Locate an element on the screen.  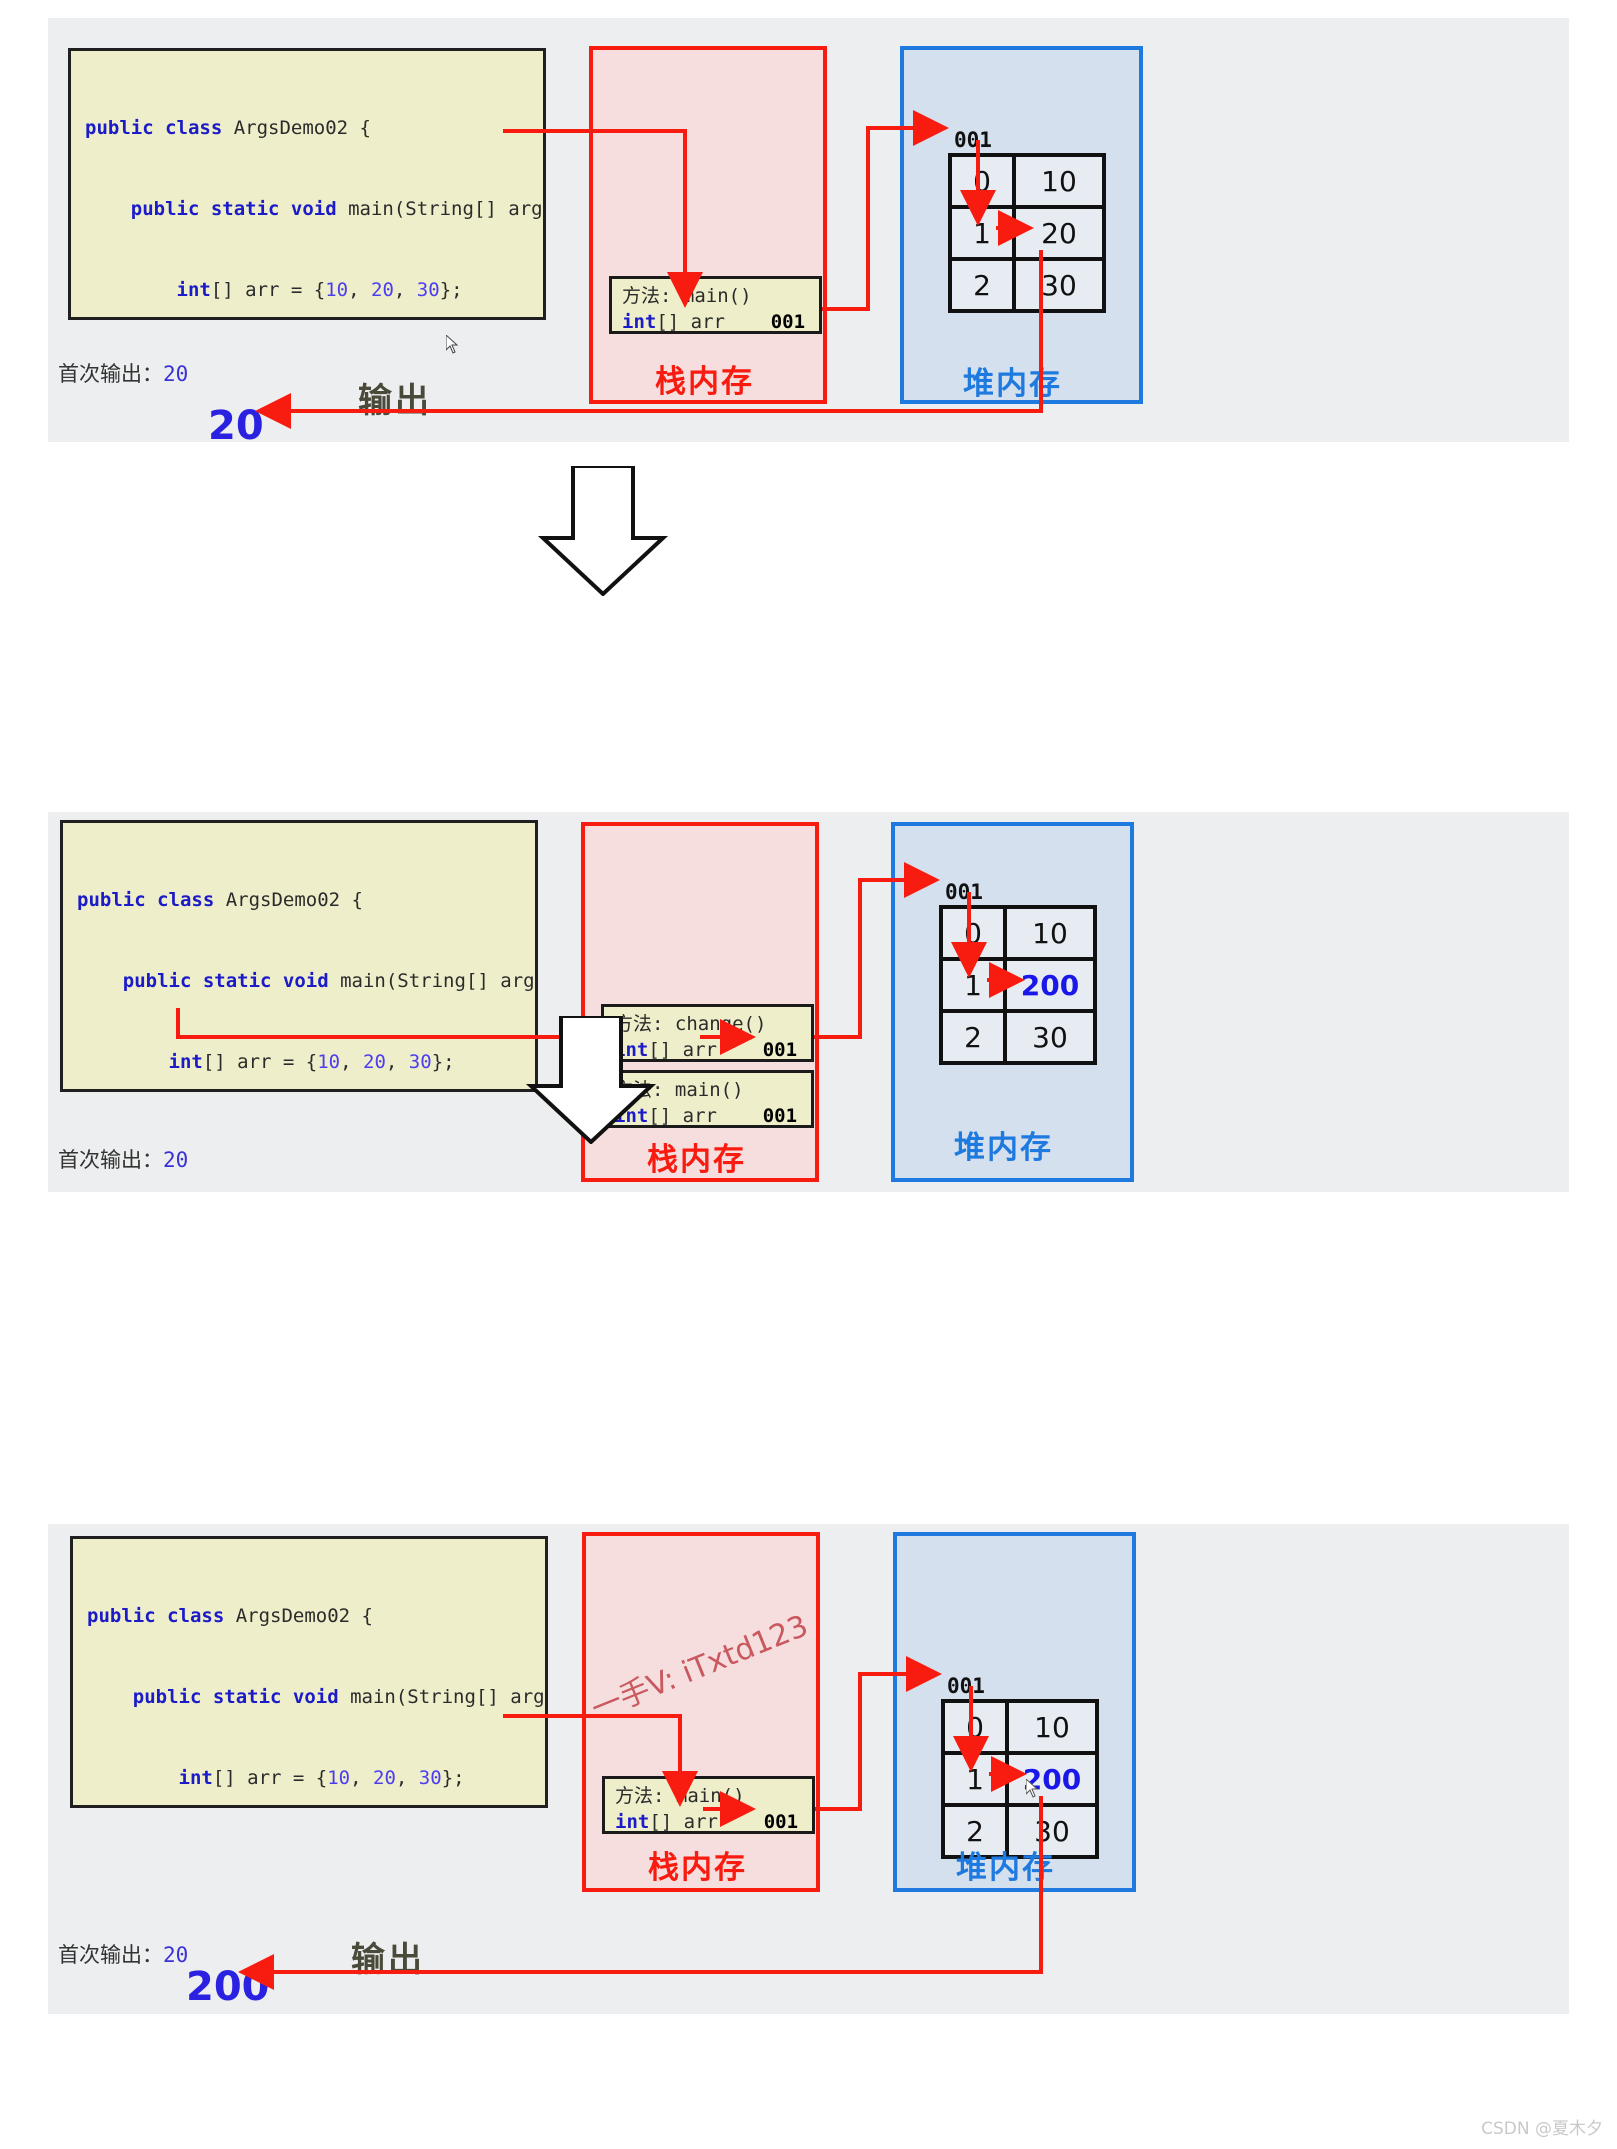
step2-stack-label: 栈内存 is located at coordinates (696, 1160).